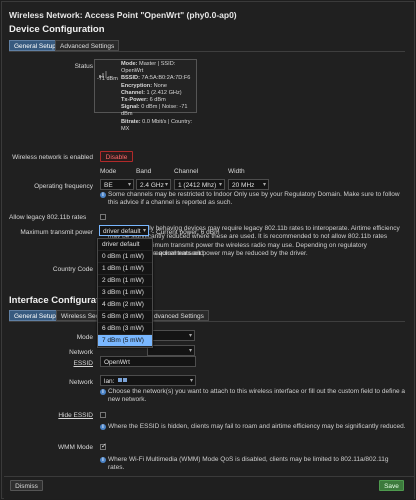  What do you see at coordinates (154, 111) in the screenshot?
I see `status-line: Signal: 0 dBm | Noise: -71 dBm` at bounding box center [154, 111].